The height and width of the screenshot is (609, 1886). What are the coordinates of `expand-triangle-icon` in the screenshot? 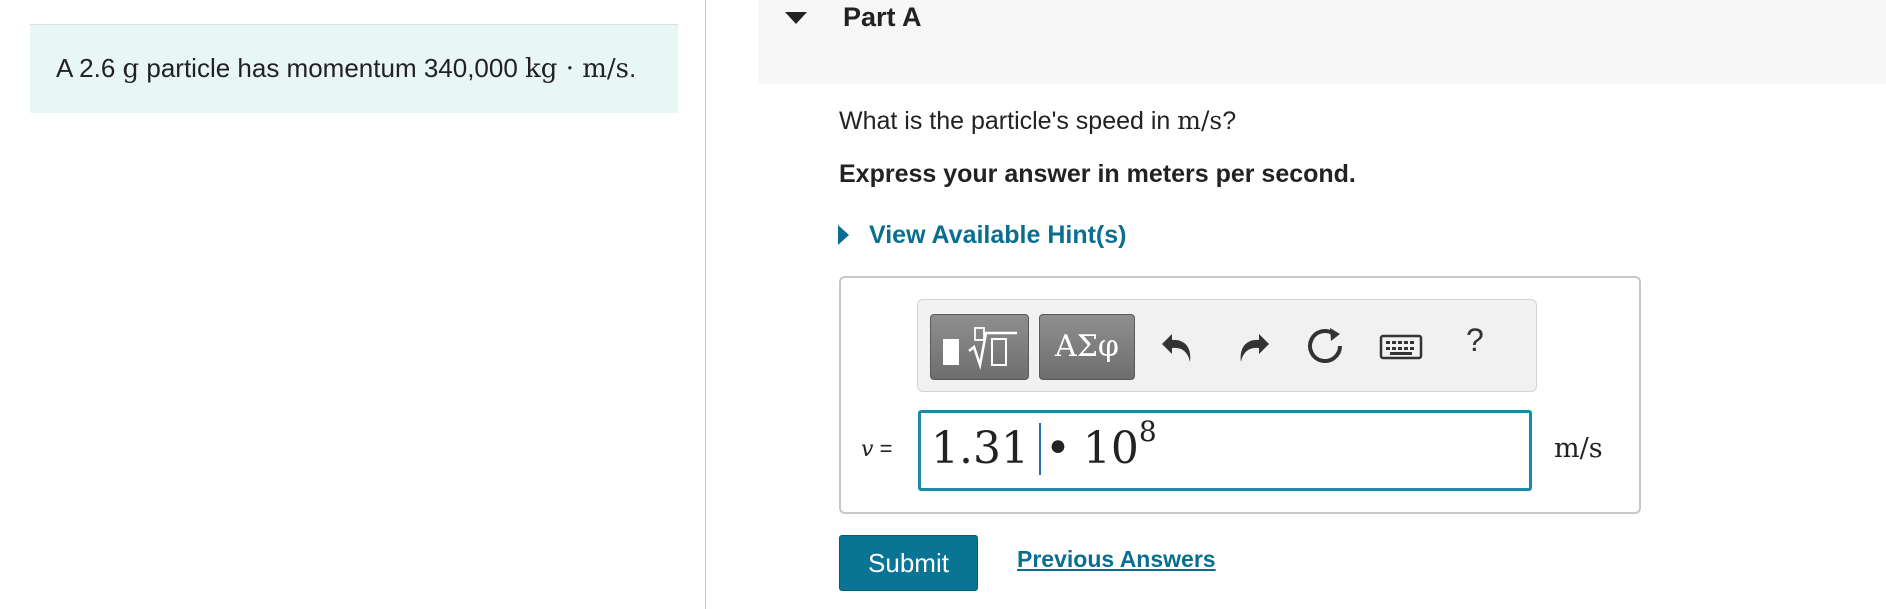 It's located at (843, 235).